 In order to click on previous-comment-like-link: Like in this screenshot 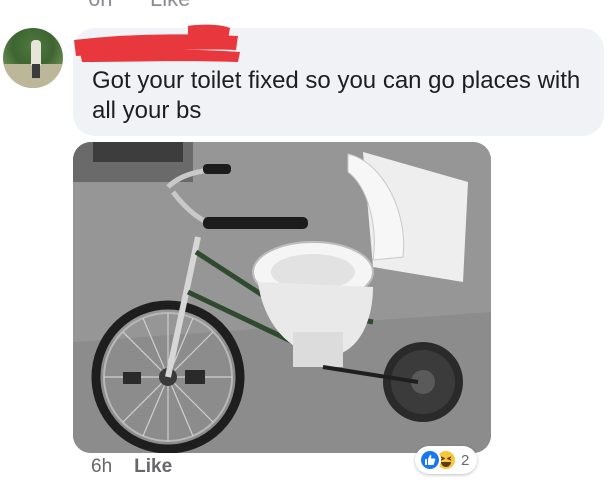, I will do `click(170, 5)`.